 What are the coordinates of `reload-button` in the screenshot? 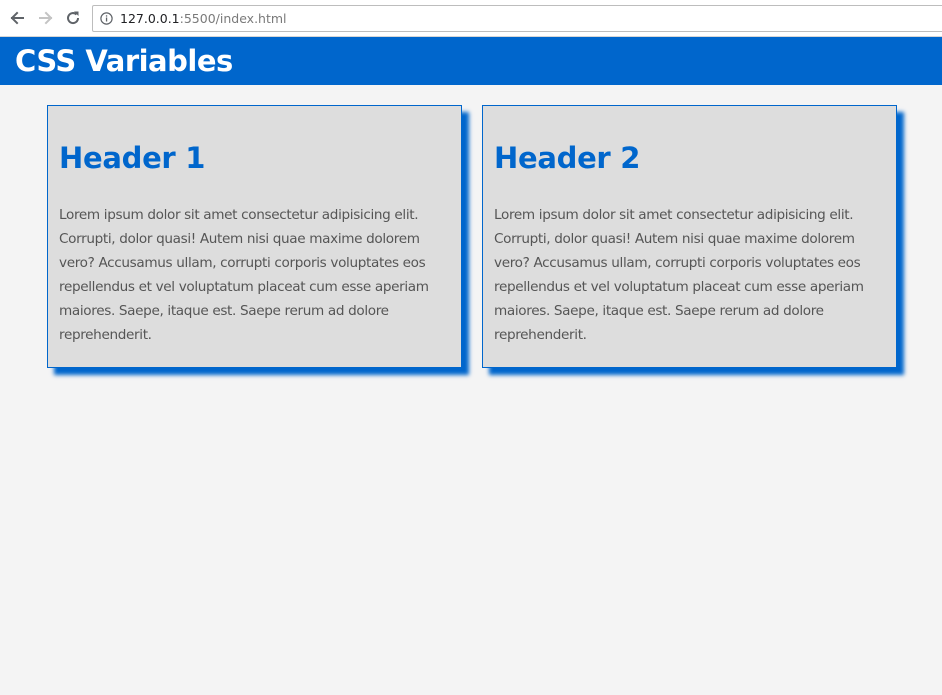 It's located at (73, 18).